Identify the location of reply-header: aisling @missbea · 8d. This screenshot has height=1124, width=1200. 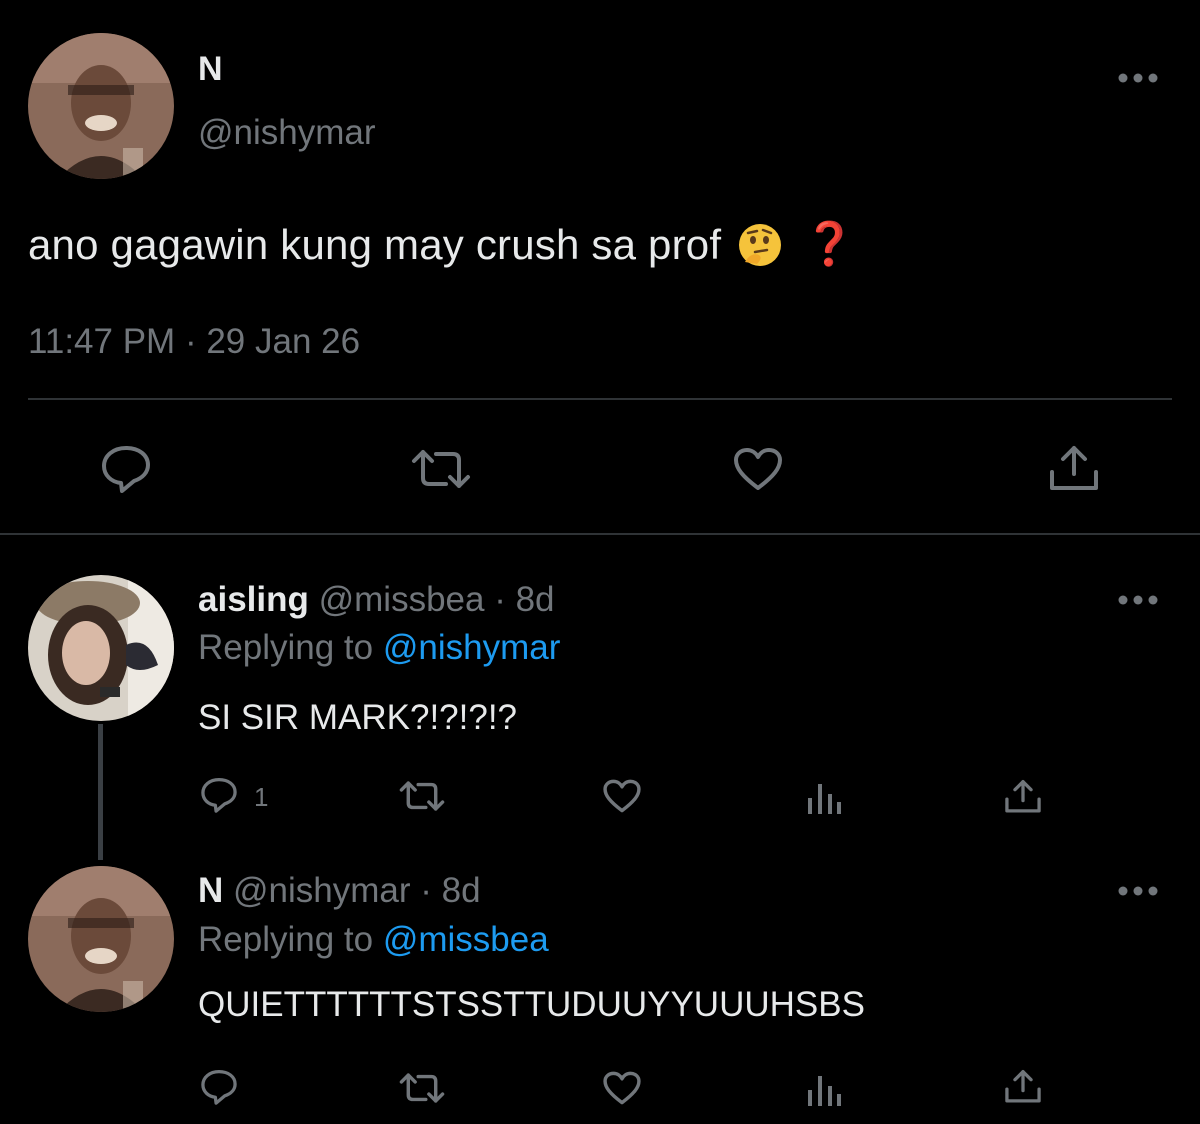
(376, 600).